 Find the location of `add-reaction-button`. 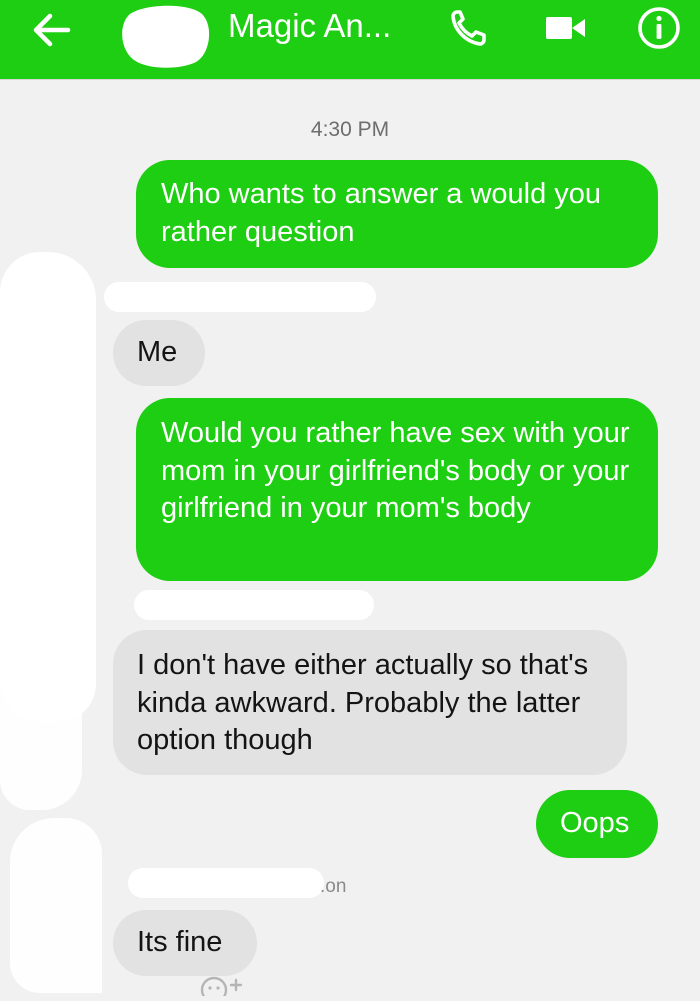

add-reaction-button is located at coordinates (228, 986).